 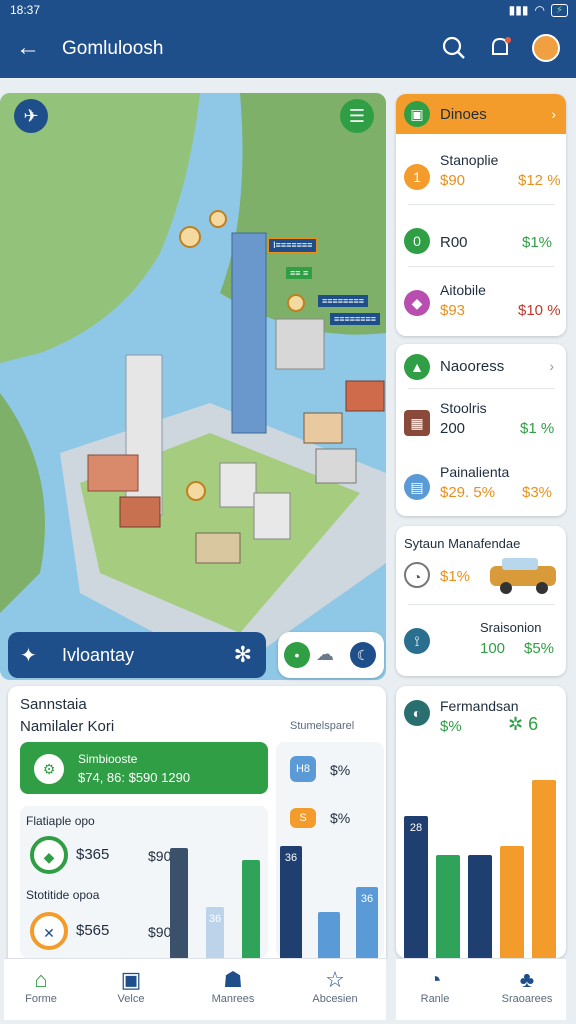 What do you see at coordinates (322, 726) in the screenshot?
I see `panel-caption: Stumelsparel` at bounding box center [322, 726].